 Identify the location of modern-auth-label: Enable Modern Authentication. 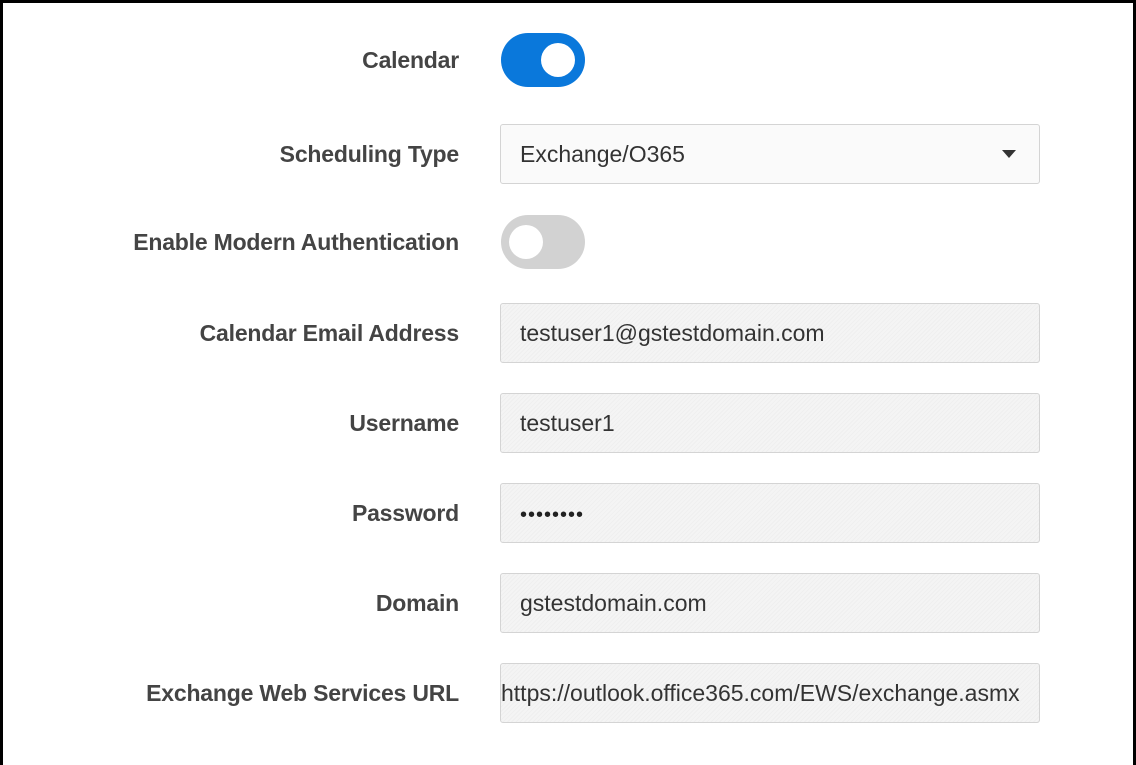
(296, 242).